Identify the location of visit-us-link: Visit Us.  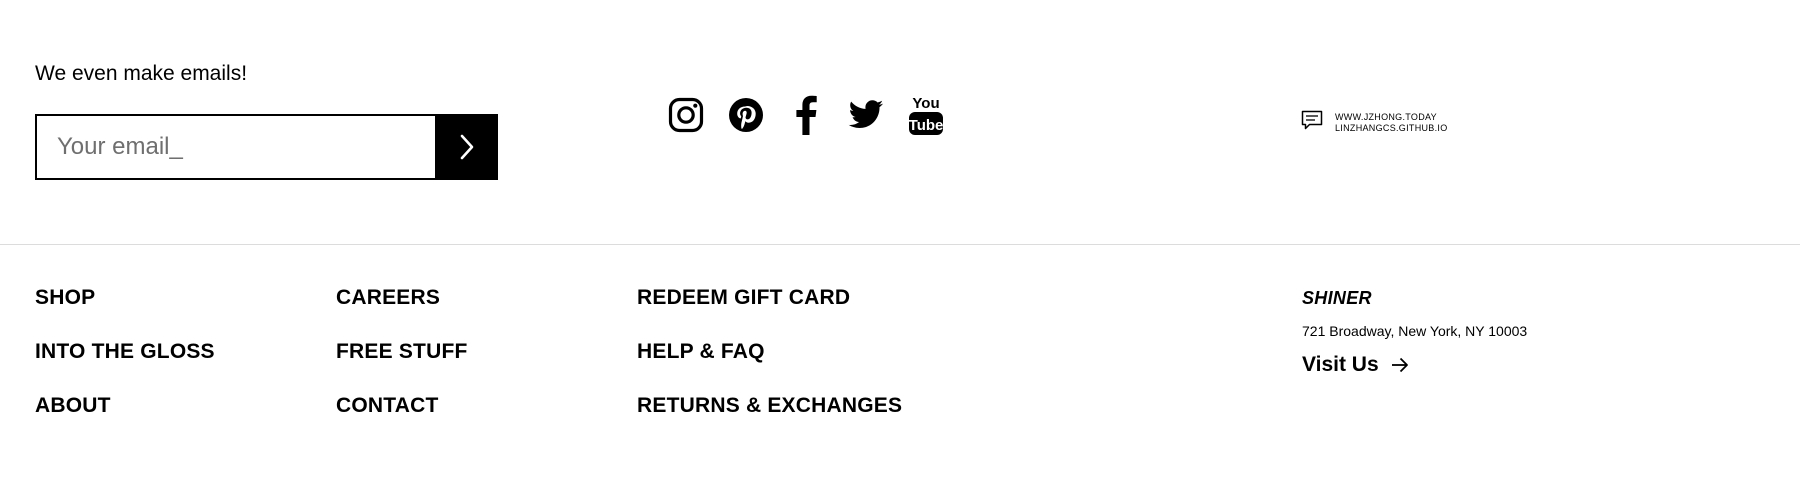
(1414, 365).